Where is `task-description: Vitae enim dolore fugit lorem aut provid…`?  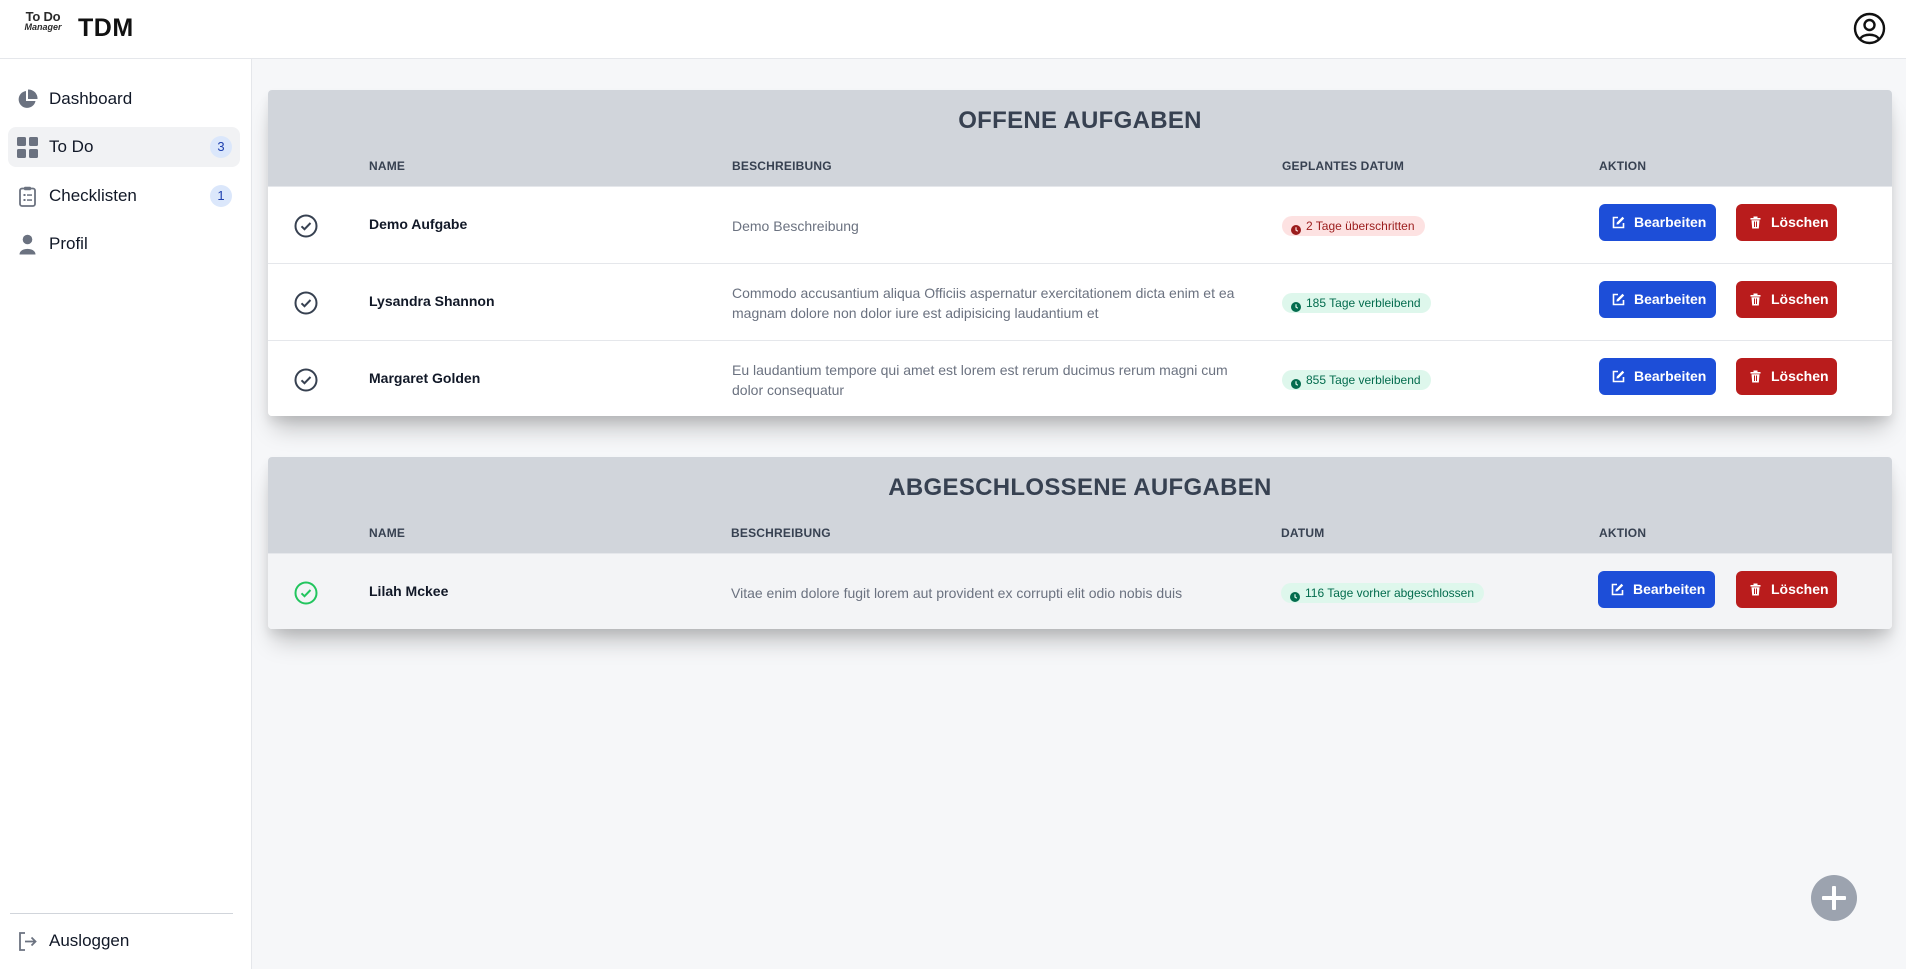
task-description: Vitae enim dolore fugit lorem aut provid… is located at coordinates (957, 593).